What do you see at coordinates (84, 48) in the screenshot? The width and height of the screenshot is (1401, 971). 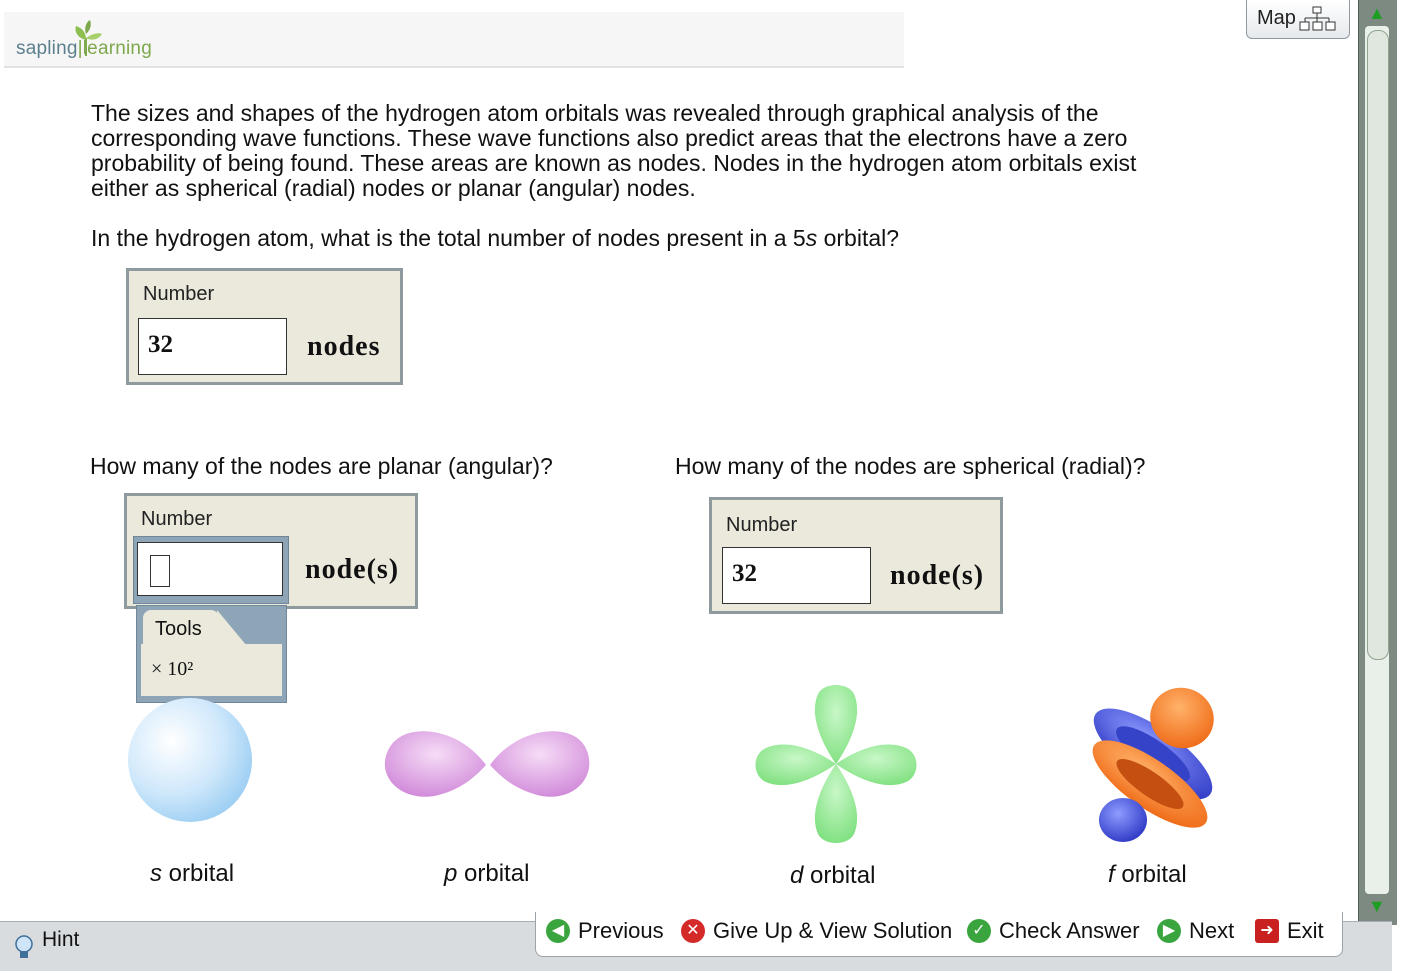 I see `sapling-learning-logo: sapling|learning` at bounding box center [84, 48].